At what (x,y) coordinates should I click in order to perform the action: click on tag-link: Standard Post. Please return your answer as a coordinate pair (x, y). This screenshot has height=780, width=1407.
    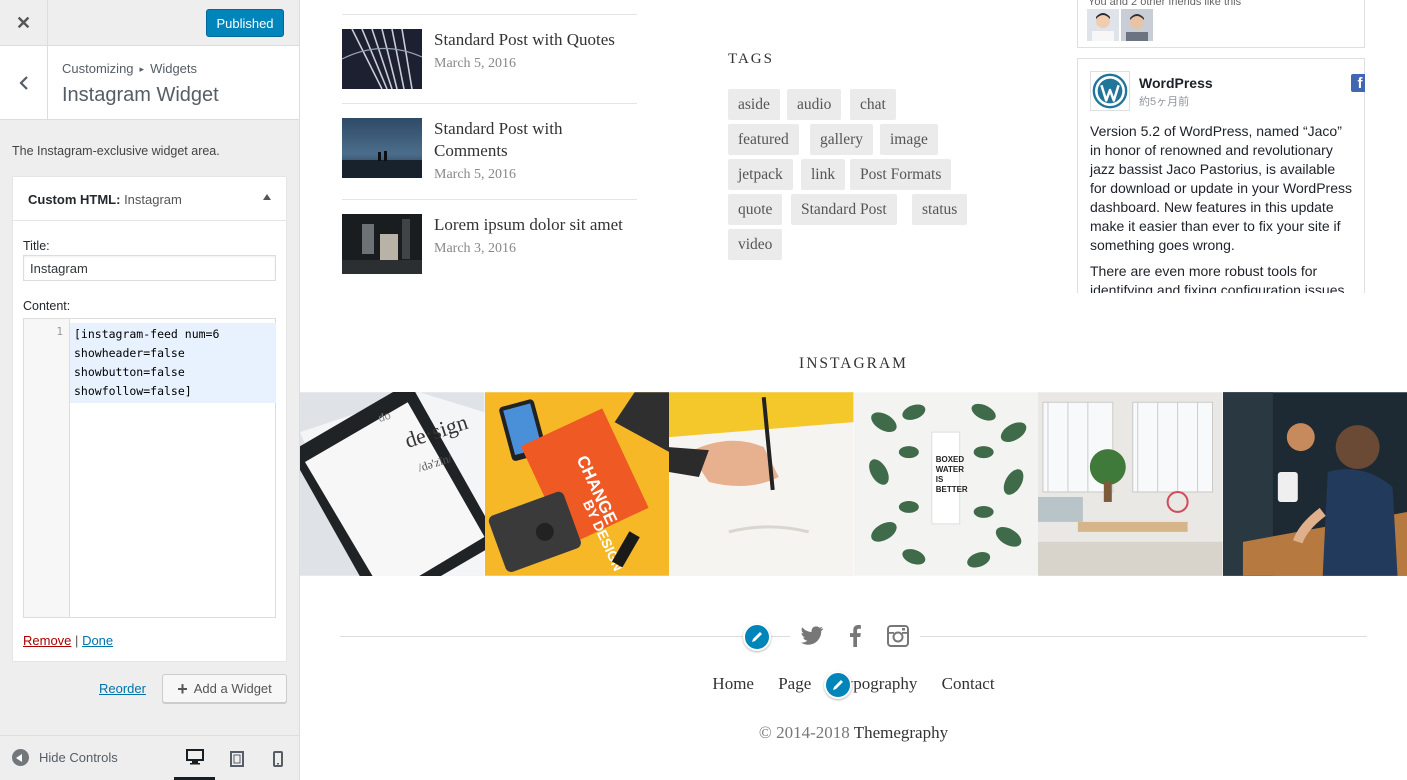
    Looking at the image, I should click on (844, 209).